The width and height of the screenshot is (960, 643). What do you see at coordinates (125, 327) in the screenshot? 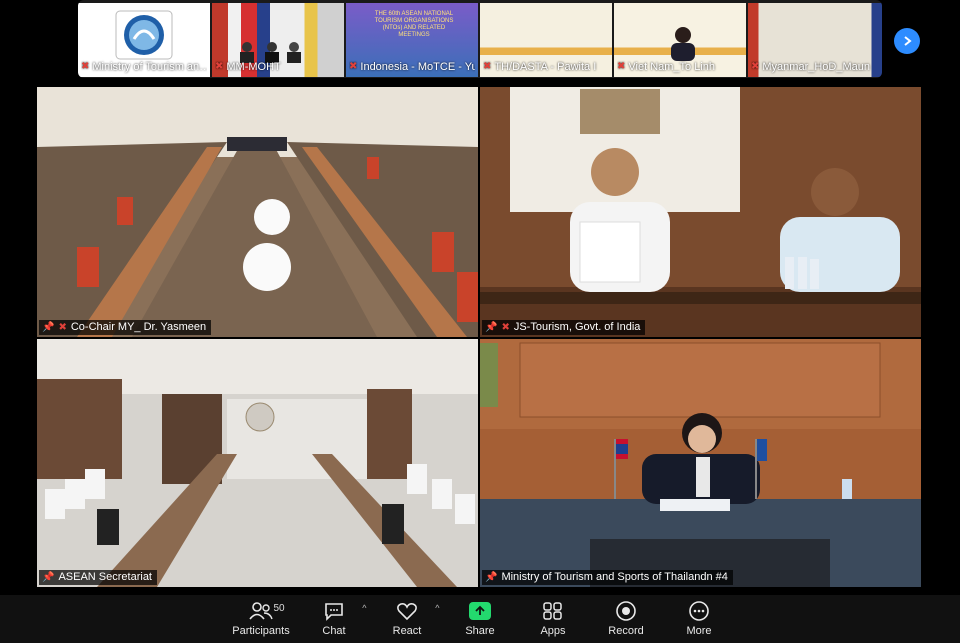
I see `tile-name-label: 📌 ✖ Co-Chair MY_ Dr. Yasmeen` at bounding box center [125, 327].